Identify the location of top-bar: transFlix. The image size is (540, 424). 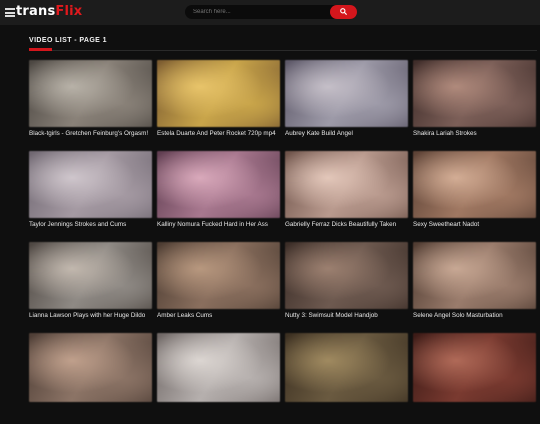
(270, 12).